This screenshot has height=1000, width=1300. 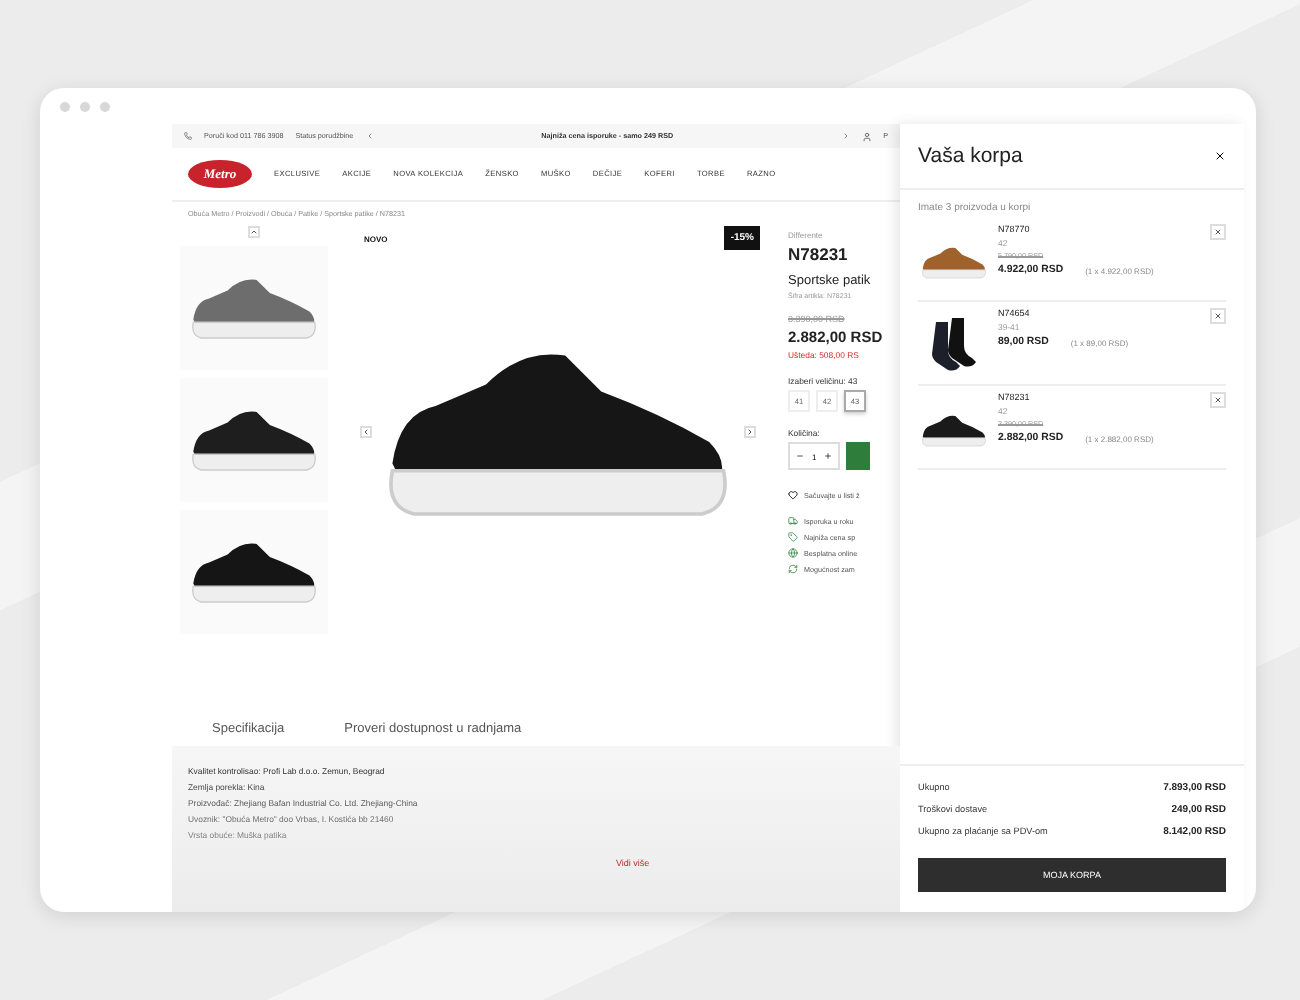 I want to click on heart-icon, so click(x=793, y=495).